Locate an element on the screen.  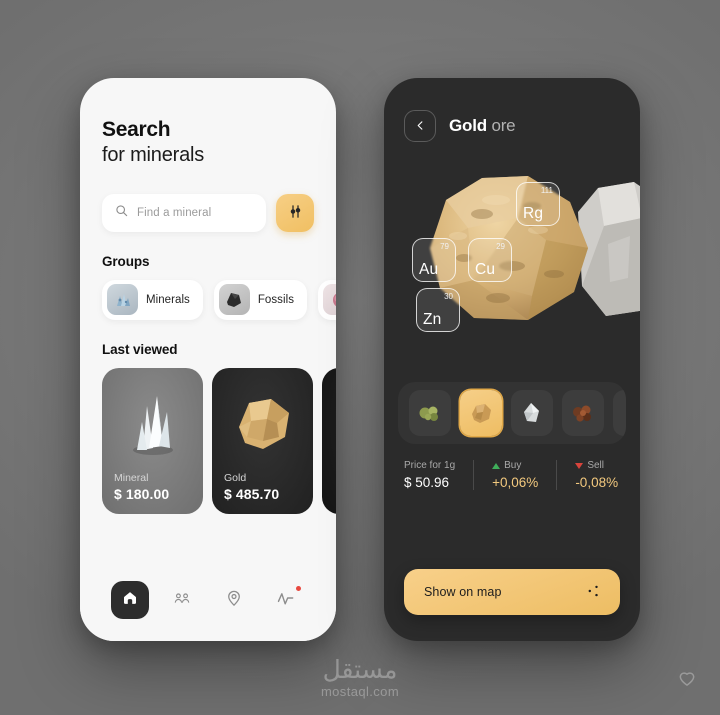
stat-value: -0,08% is located at coordinates (597, 482).